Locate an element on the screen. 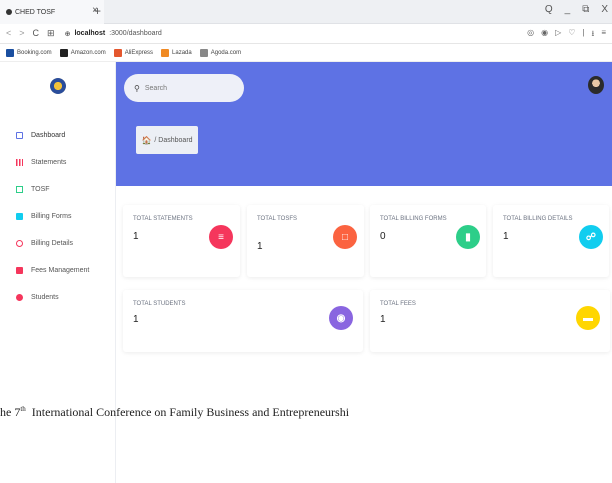 This screenshot has width=612, height=483. url-host: localhost is located at coordinates (90, 33).